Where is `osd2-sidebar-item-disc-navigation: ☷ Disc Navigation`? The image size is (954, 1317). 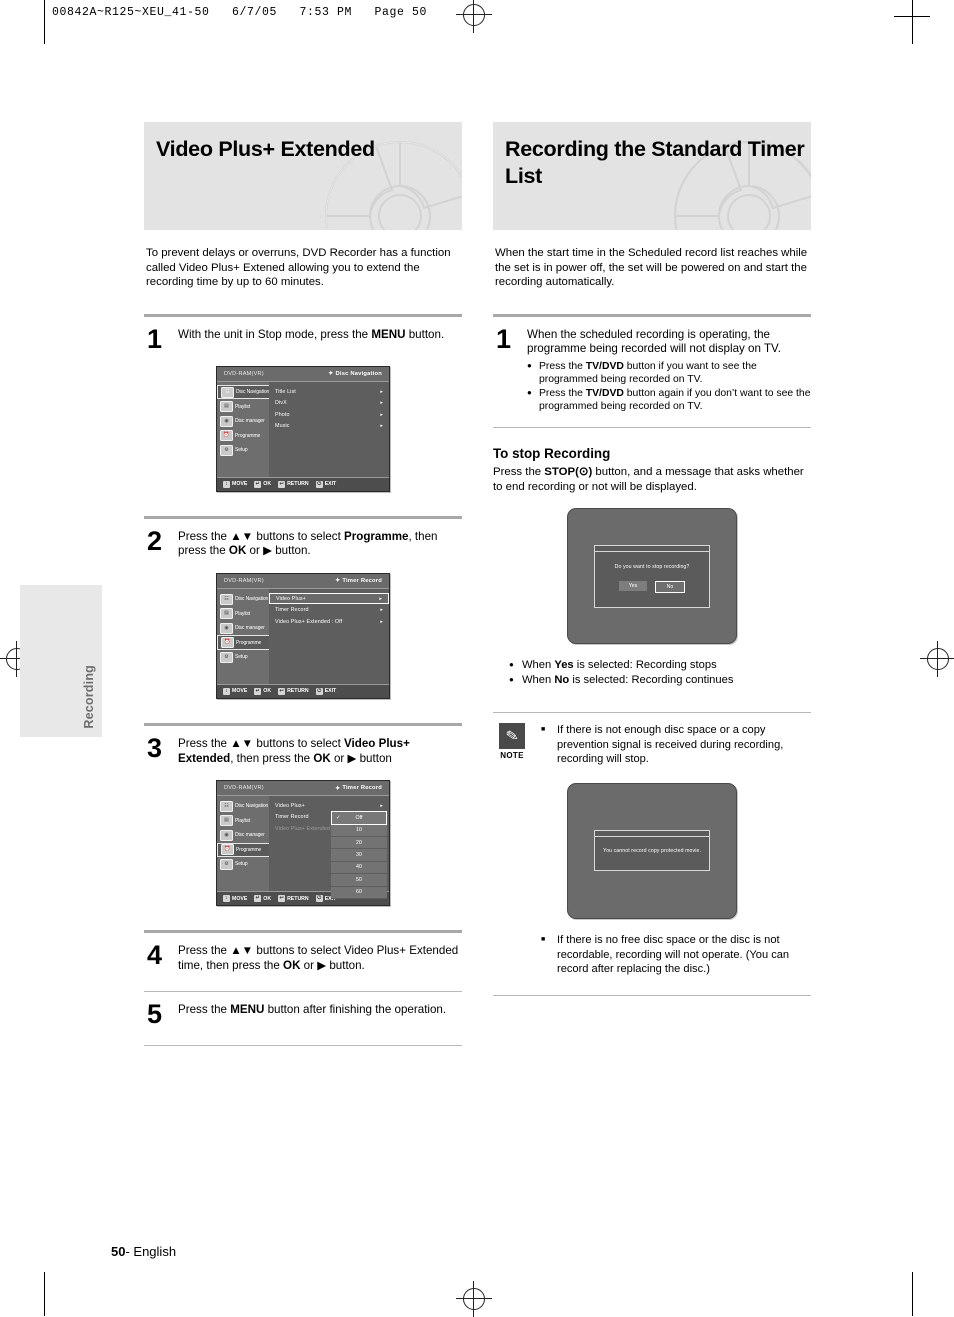
osd2-sidebar-item-disc-navigation: ☷ Disc Navigation is located at coordinates (243, 599).